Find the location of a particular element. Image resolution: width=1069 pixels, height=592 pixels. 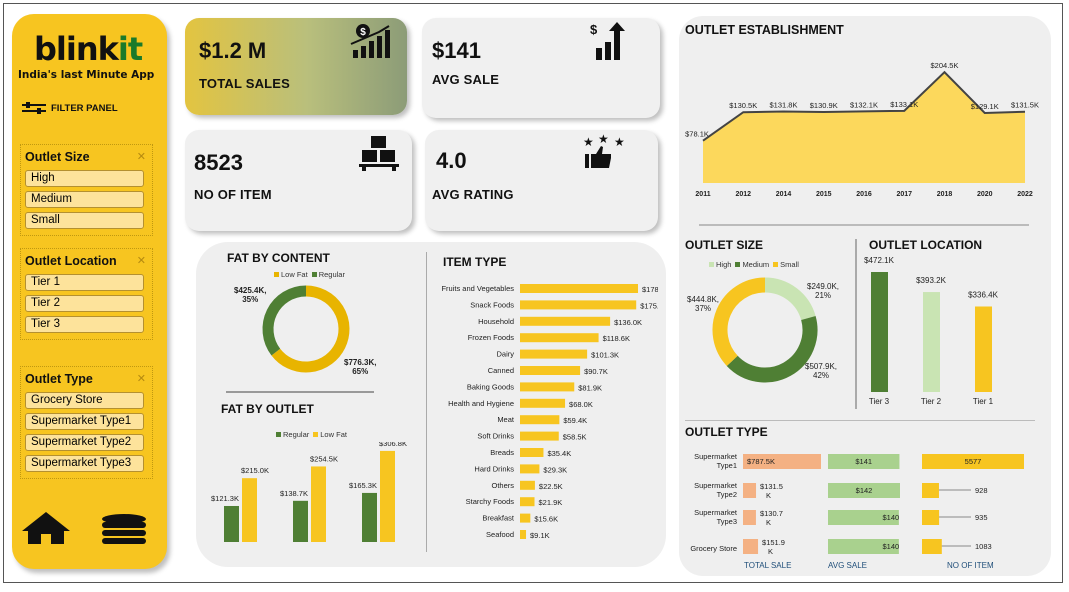

bar-value-label: $138.7K is located at coordinates (294, 493).